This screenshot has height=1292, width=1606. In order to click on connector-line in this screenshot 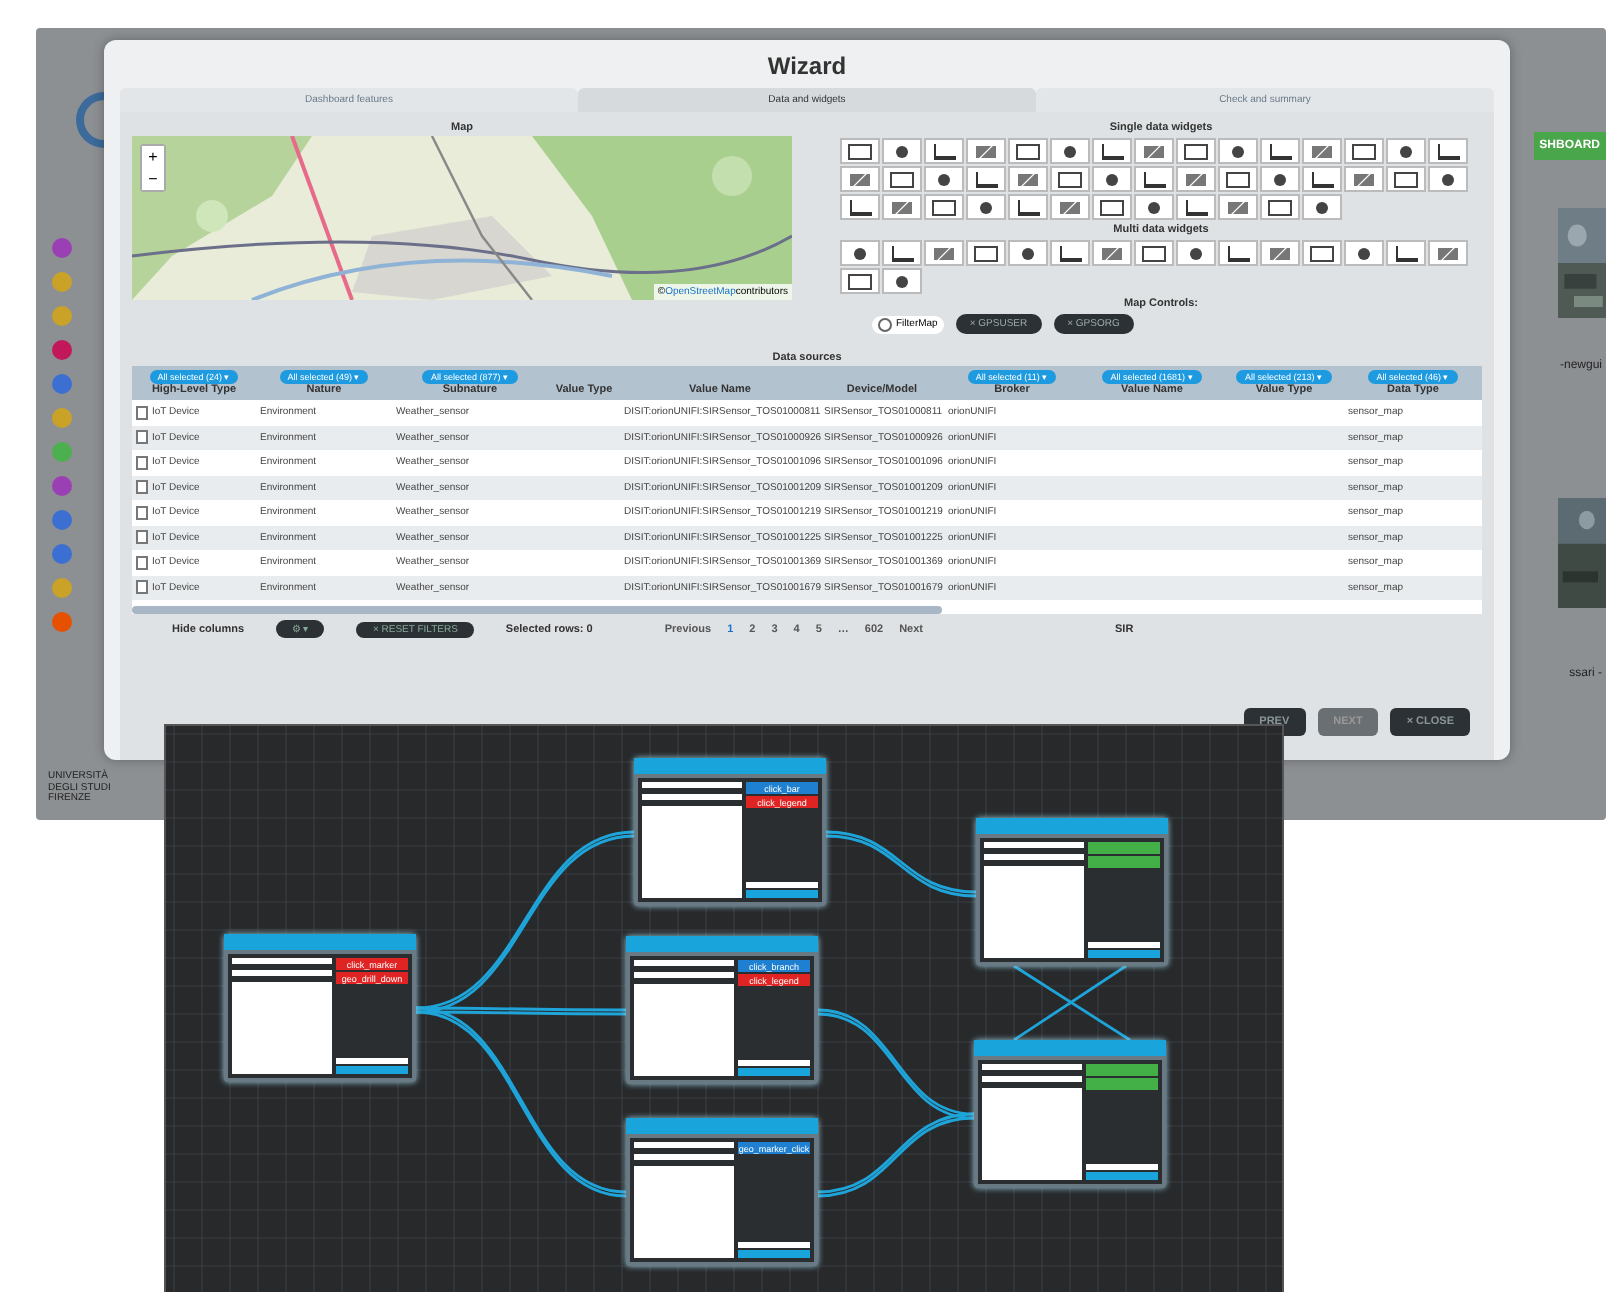, I will do `click(1072, 1003)`.